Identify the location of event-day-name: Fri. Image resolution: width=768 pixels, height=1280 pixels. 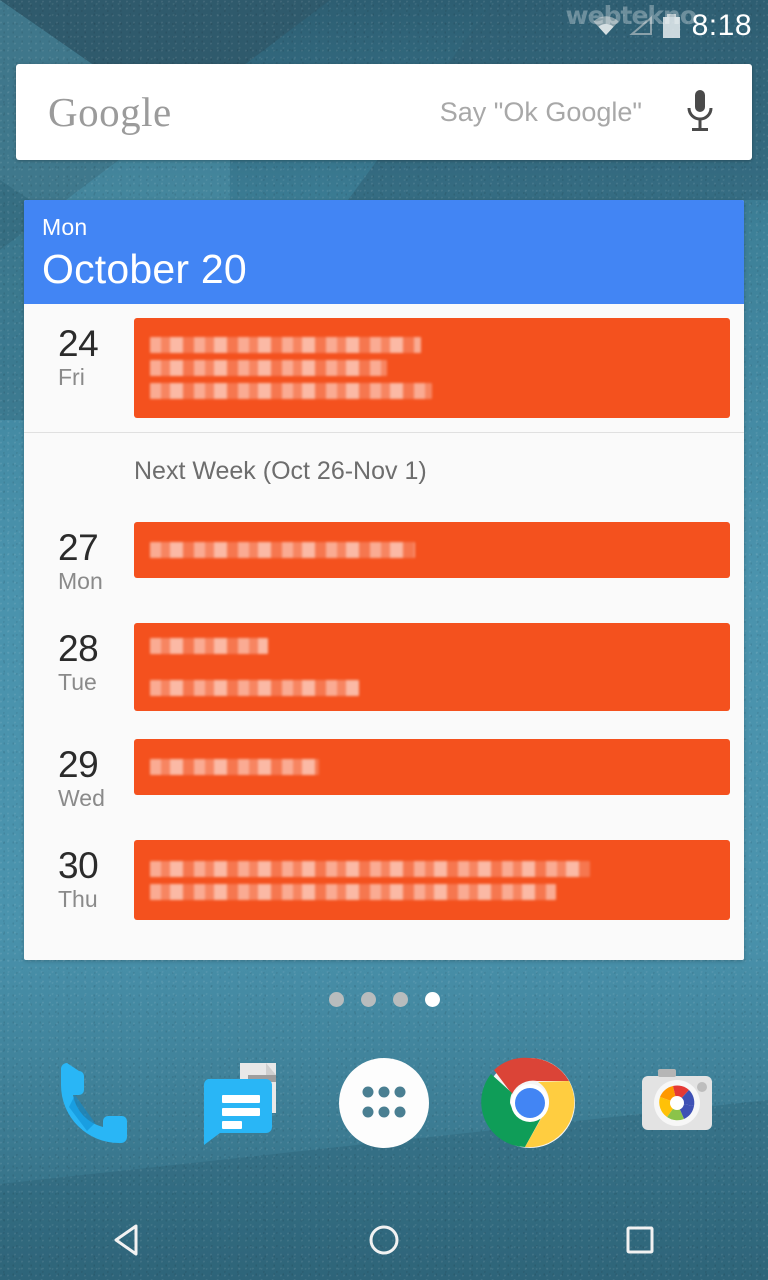
(71, 377).